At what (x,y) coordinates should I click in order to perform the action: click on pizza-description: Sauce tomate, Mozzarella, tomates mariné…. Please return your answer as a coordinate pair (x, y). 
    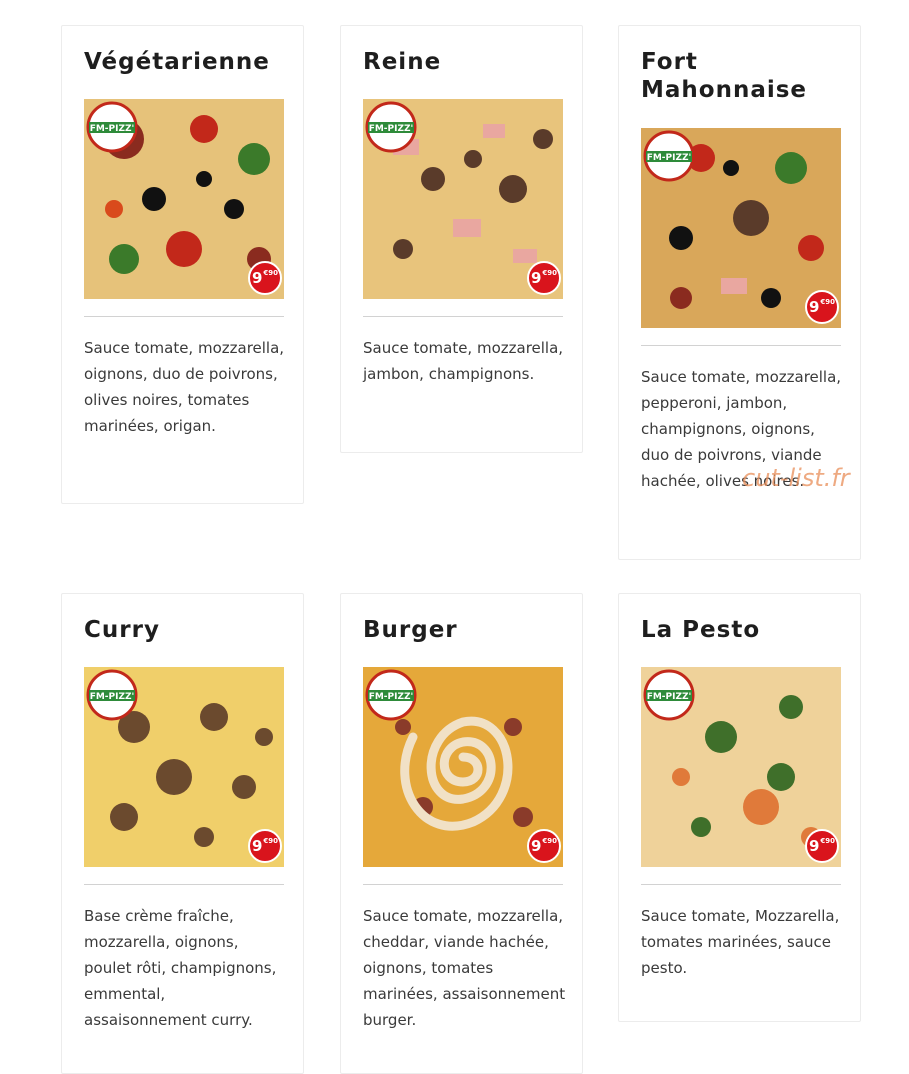
    Looking at the image, I should click on (740, 942).